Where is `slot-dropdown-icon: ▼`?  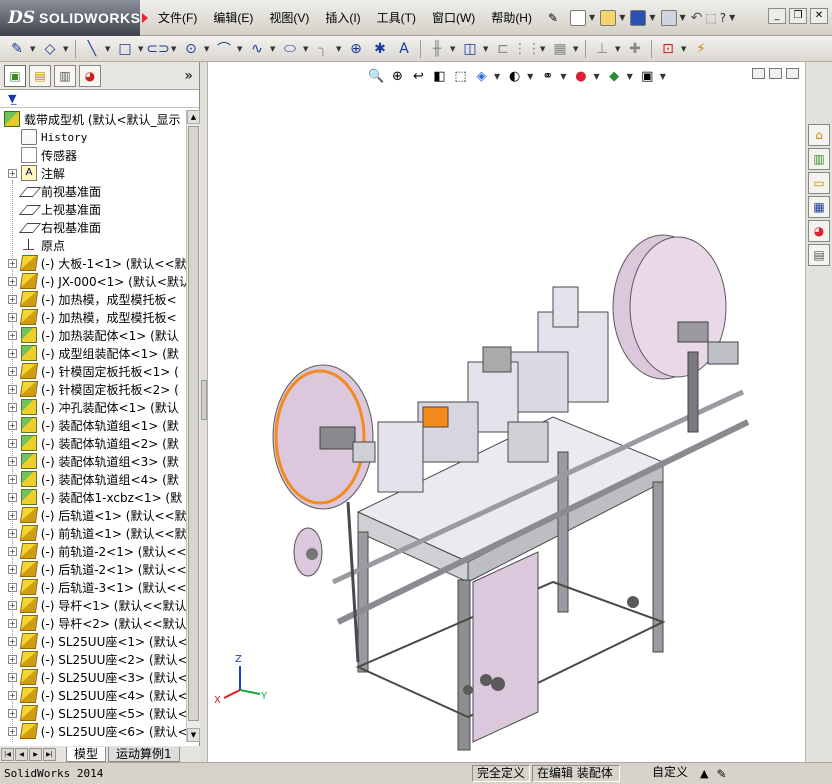
slot-dropdown-icon: ▼ is located at coordinates (174, 49).